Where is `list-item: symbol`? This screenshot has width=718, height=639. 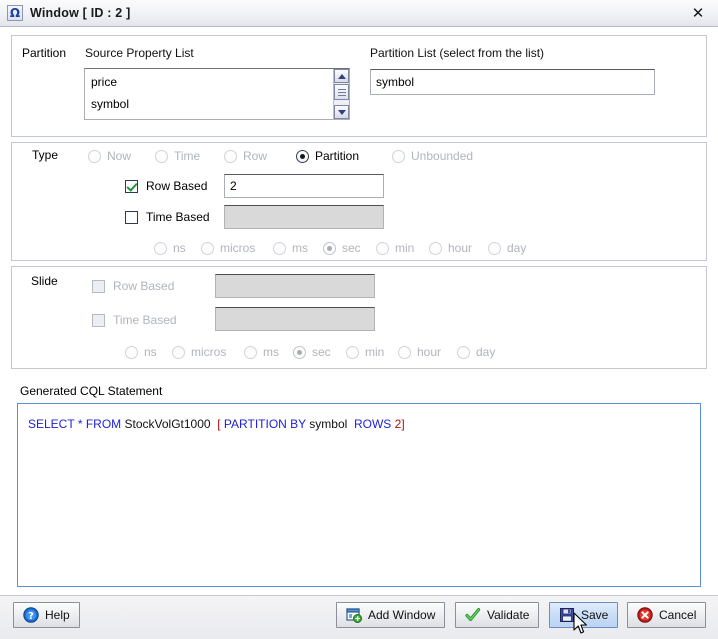 list-item: symbol is located at coordinates (219, 104).